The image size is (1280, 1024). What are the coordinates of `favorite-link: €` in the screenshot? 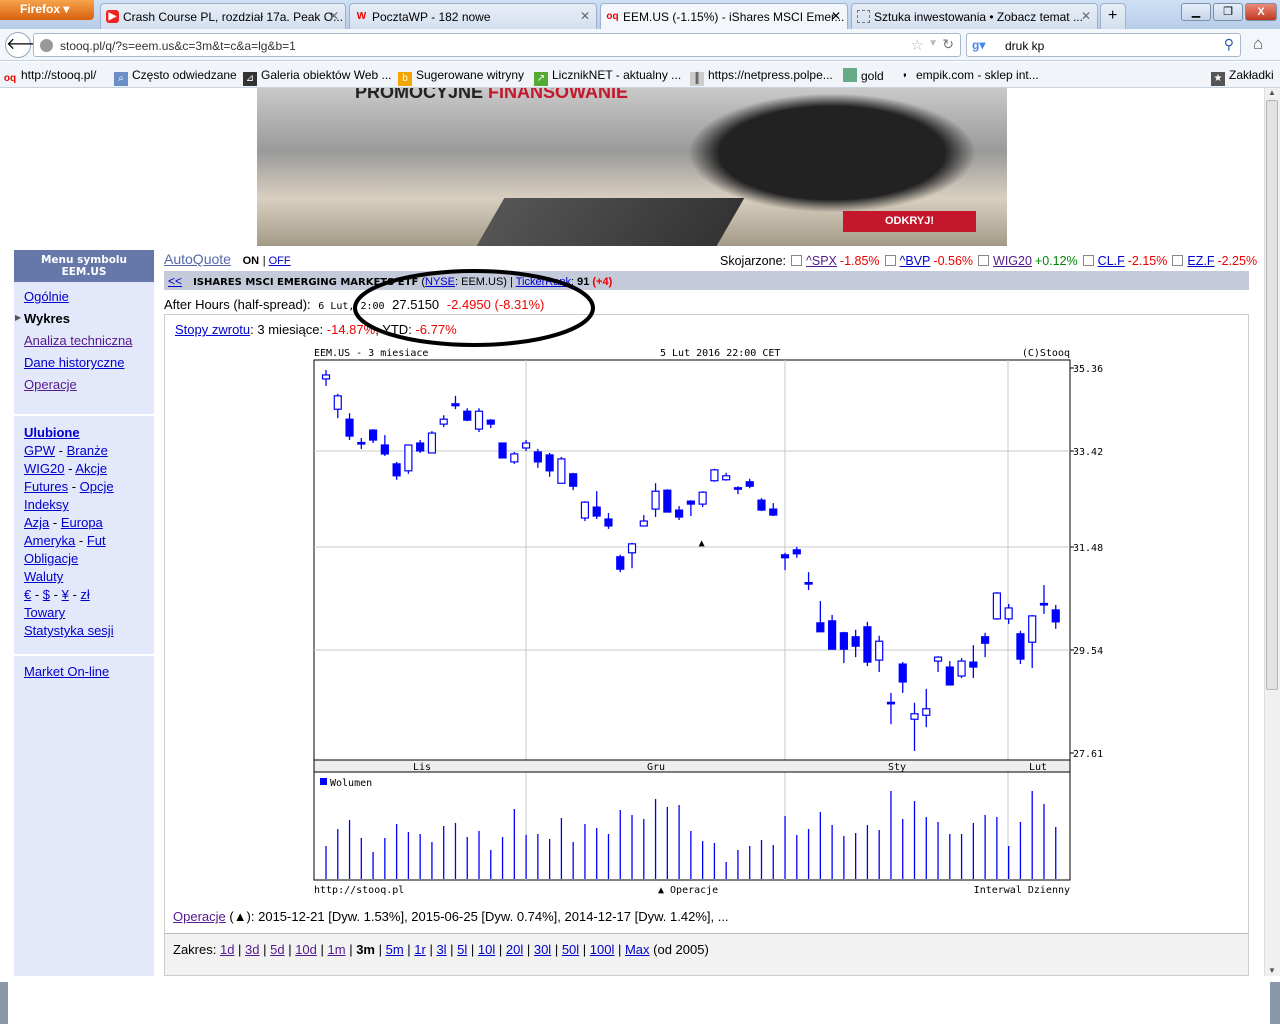 It's located at (27, 594).